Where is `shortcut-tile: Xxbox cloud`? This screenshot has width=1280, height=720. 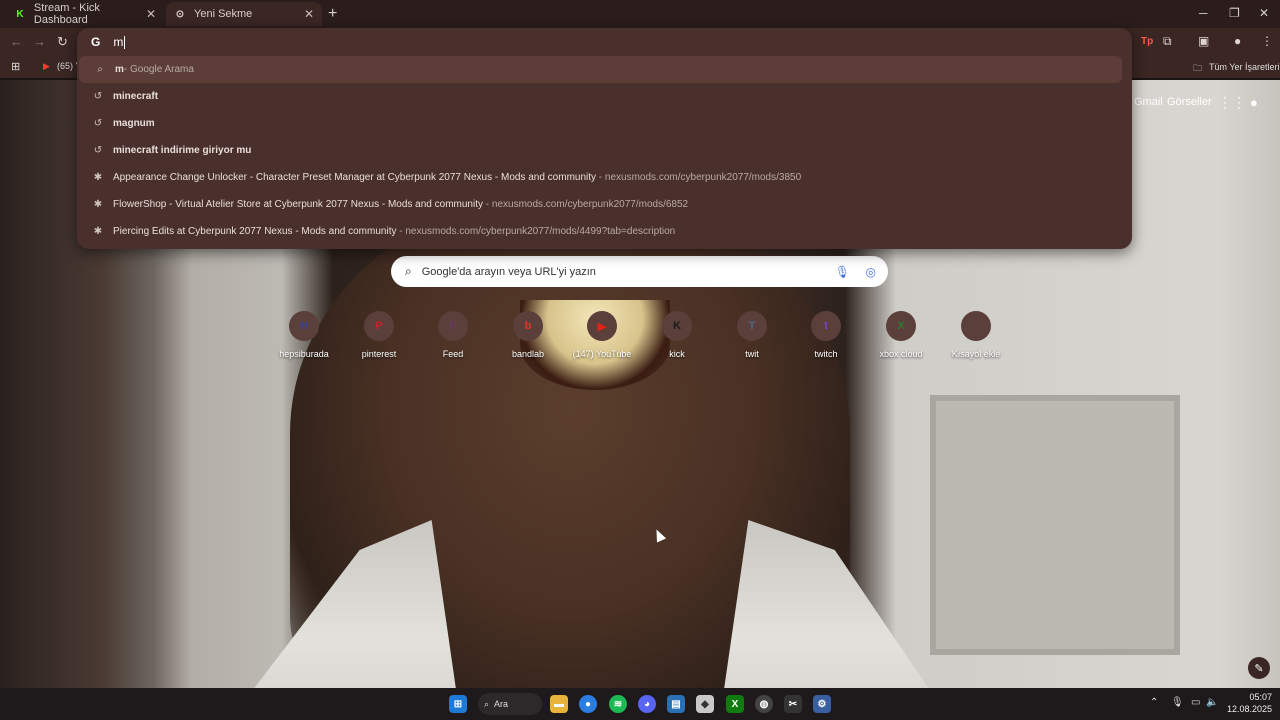
shortcut-tile: Xxbox cloud is located at coordinates (901, 335).